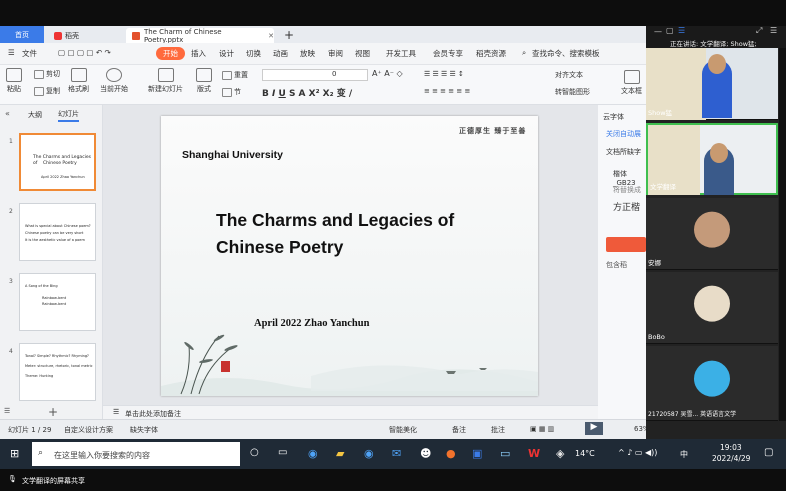 This screenshot has height=491, width=786. Describe the element at coordinates (658, 31) in the screenshot. I see `minimize-icon: —` at that location.